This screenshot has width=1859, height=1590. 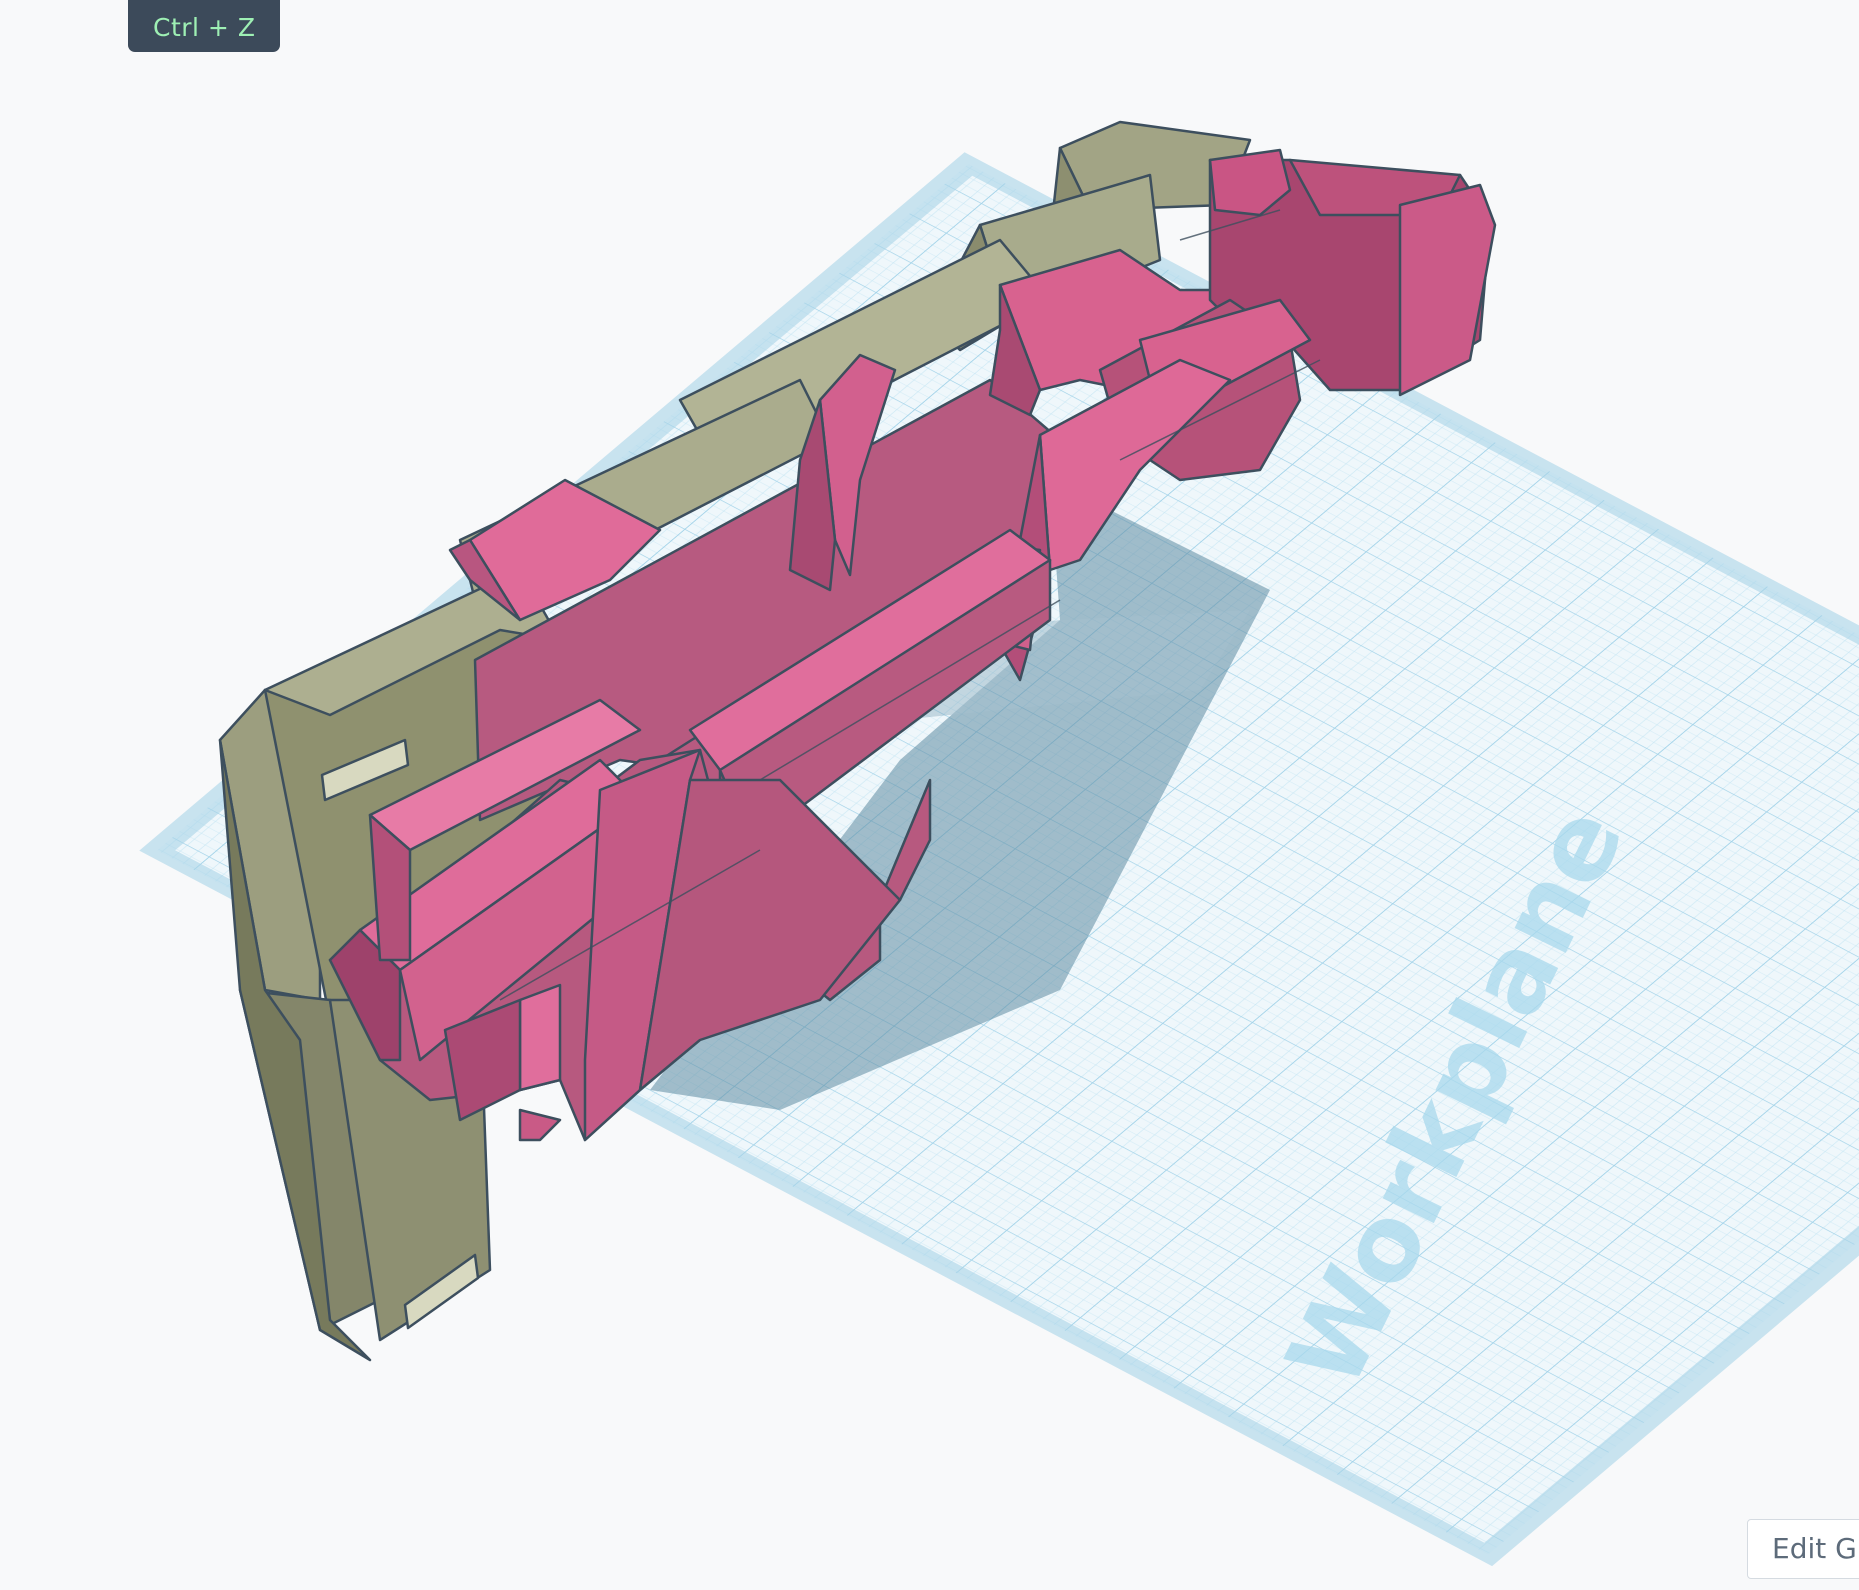 I want to click on shortcut-hint-label: Ctrl + Z, so click(x=204, y=27).